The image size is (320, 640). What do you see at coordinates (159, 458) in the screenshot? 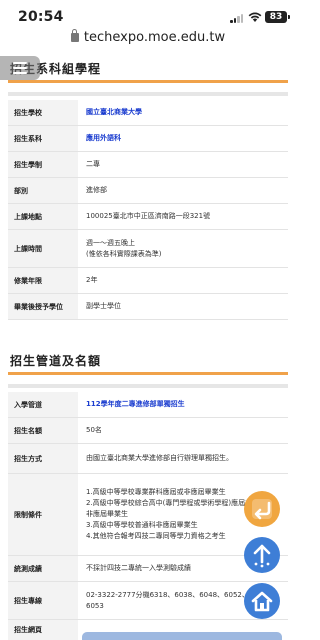
I see `row-value: 由國立臺北商業大學進修部自行辦理單獨招生。` at bounding box center [159, 458].